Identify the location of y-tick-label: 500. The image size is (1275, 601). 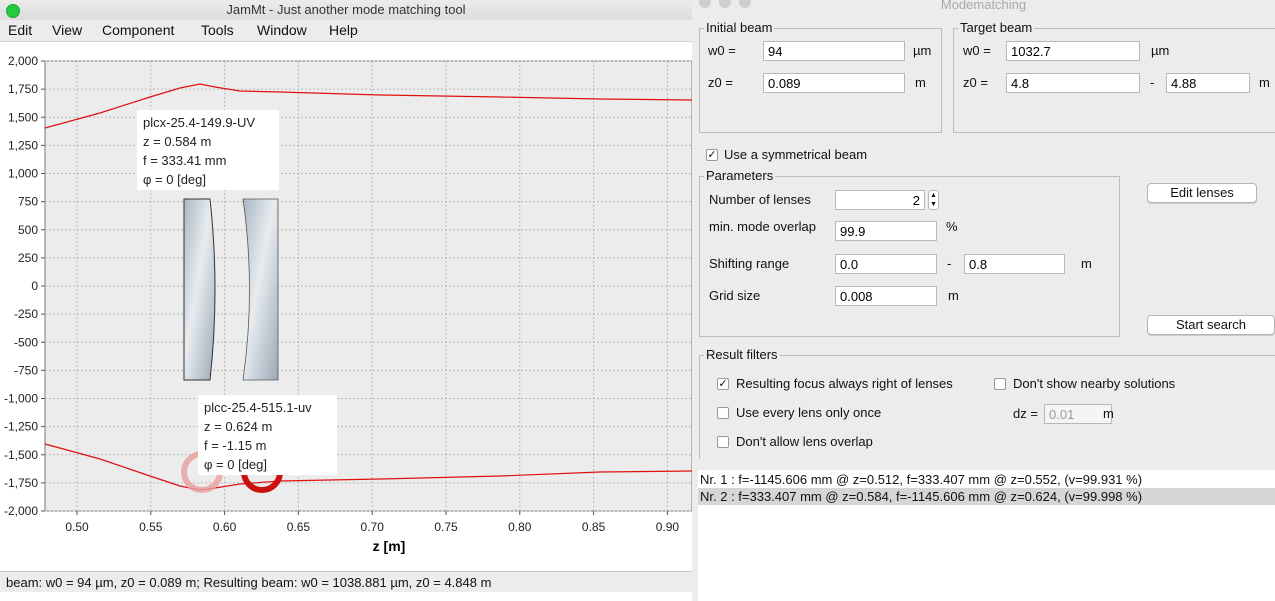
(28, 230).